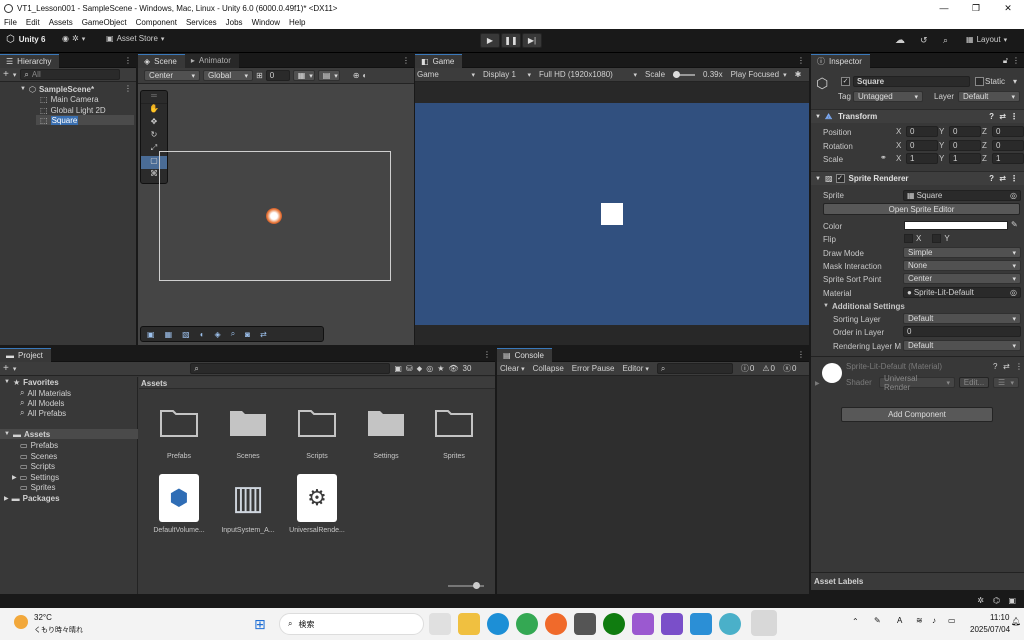 The image size is (1024, 640). What do you see at coordinates (996, 600) in the screenshot?
I see `progress-icon: ⌬` at bounding box center [996, 600].